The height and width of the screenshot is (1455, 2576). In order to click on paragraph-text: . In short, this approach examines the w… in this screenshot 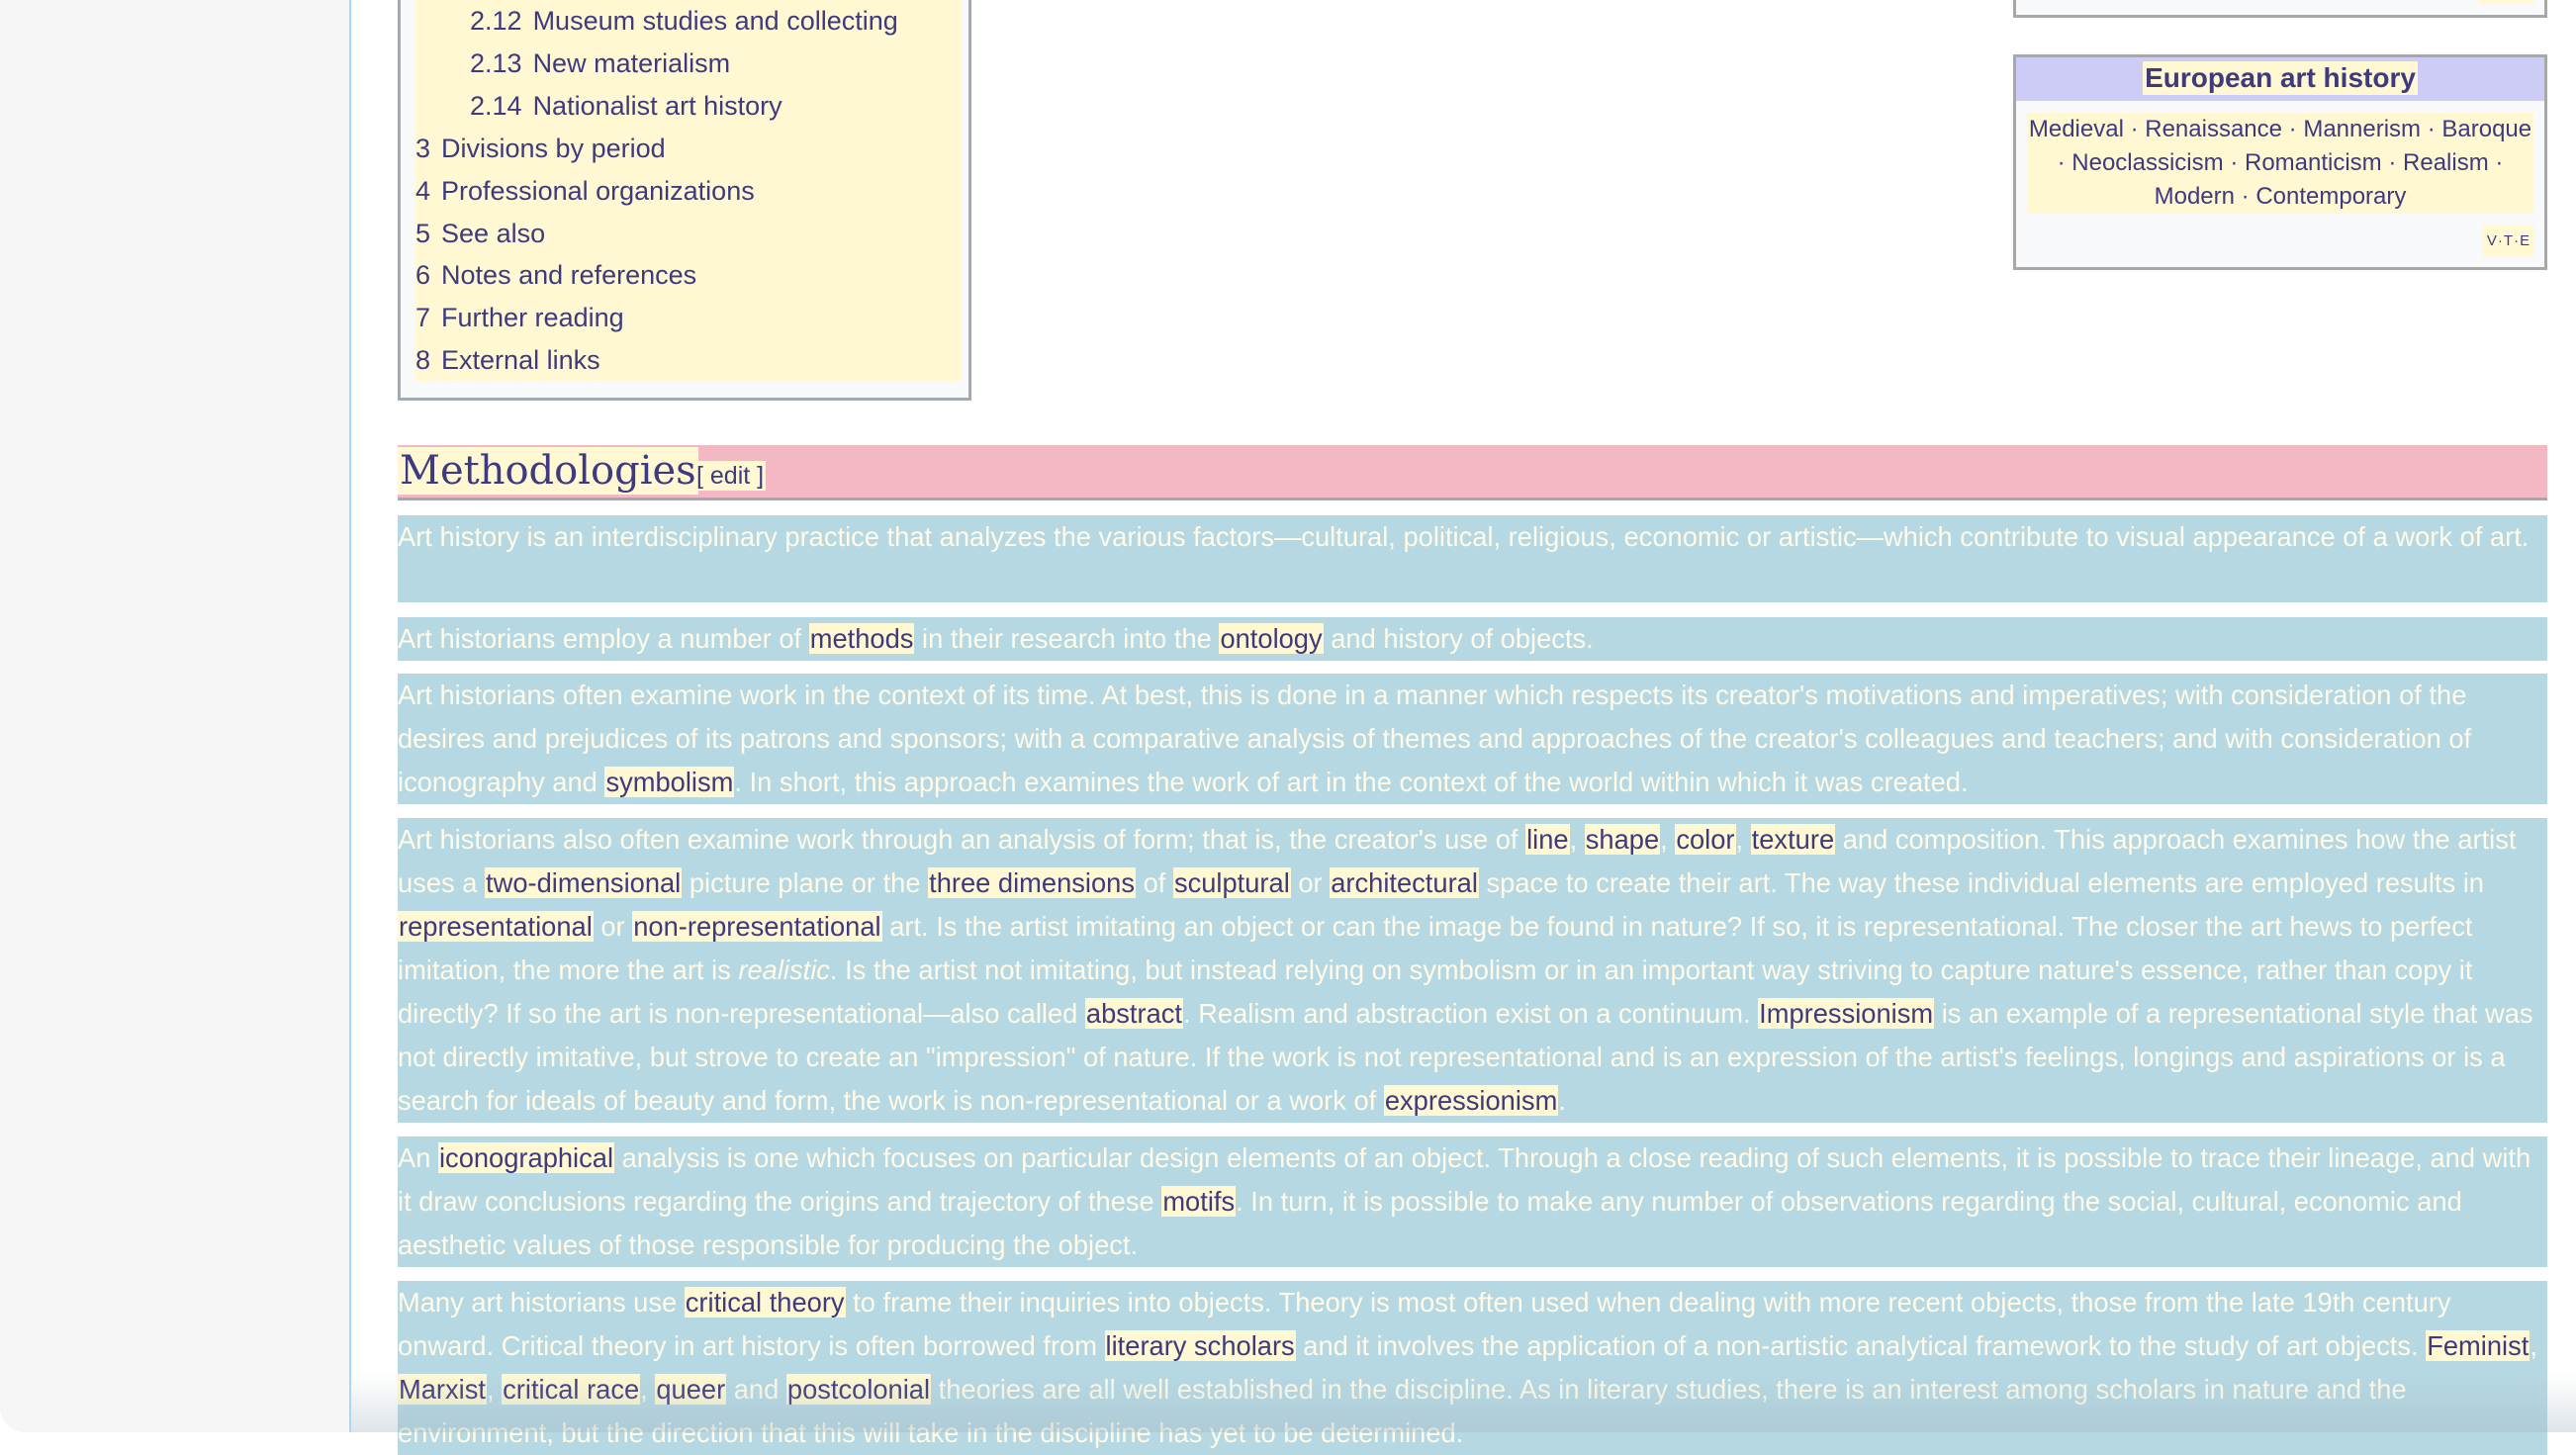, I will do `click(1352, 782)`.